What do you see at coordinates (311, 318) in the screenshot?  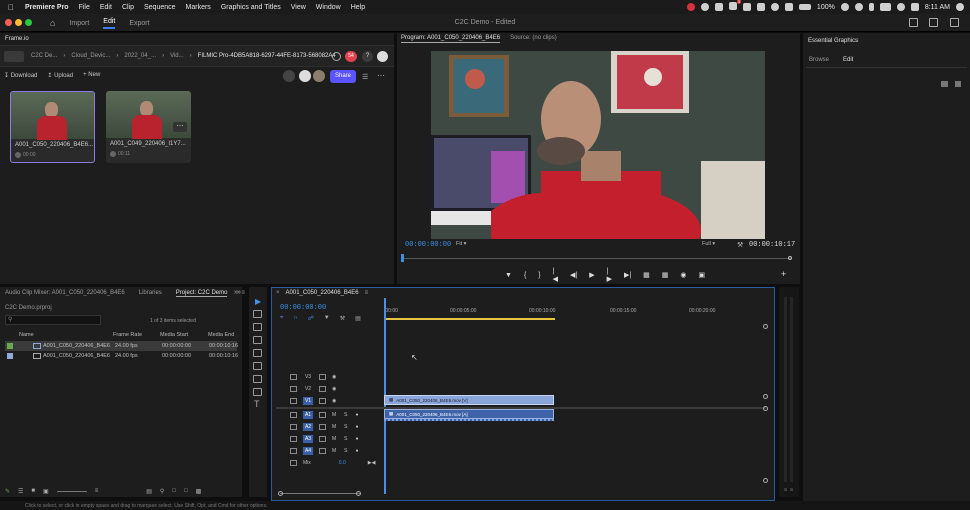 I see `linked-selection-icon: ☍` at bounding box center [311, 318].